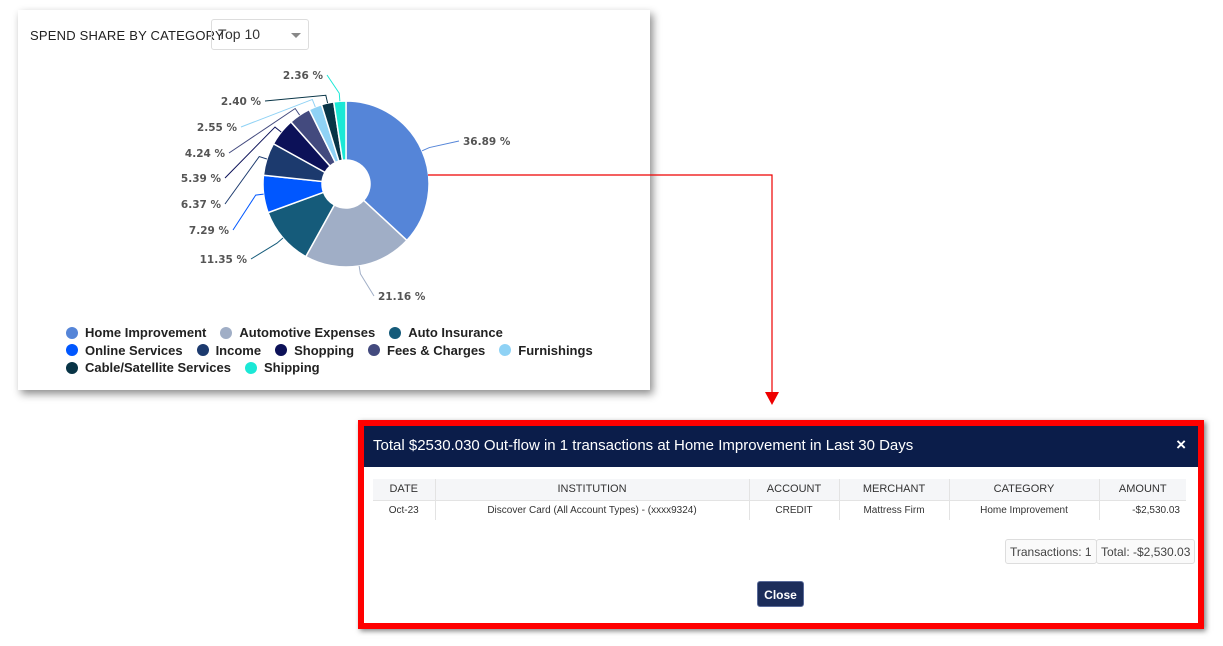 This screenshot has height=646, width=1223. Describe the element at coordinates (404, 509) in the screenshot. I see `cell-date: Oct-23` at that location.